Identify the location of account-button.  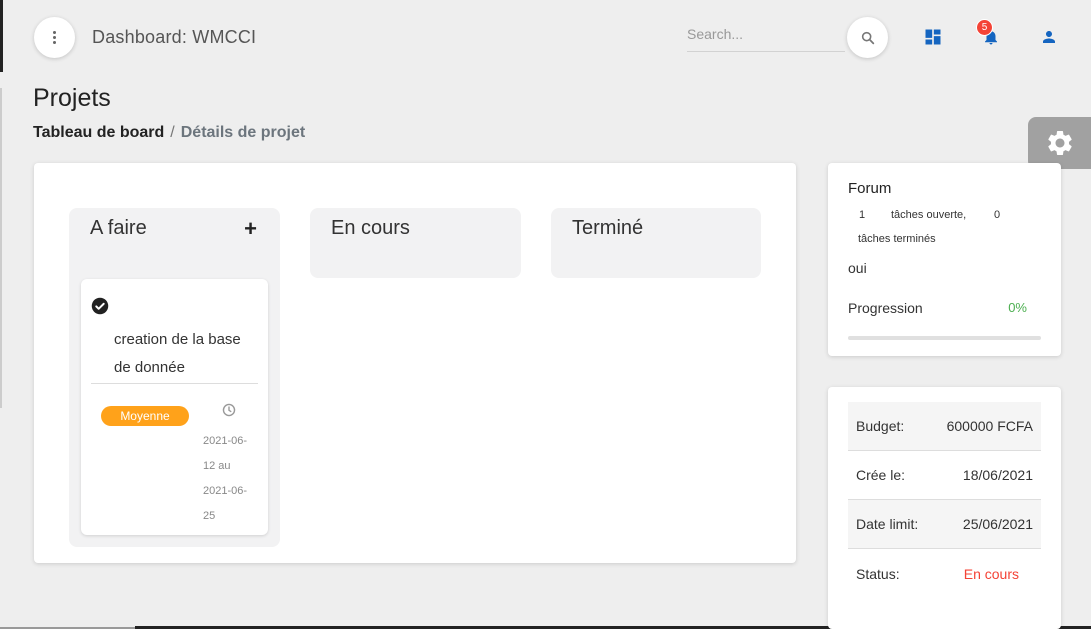
(1049, 37).